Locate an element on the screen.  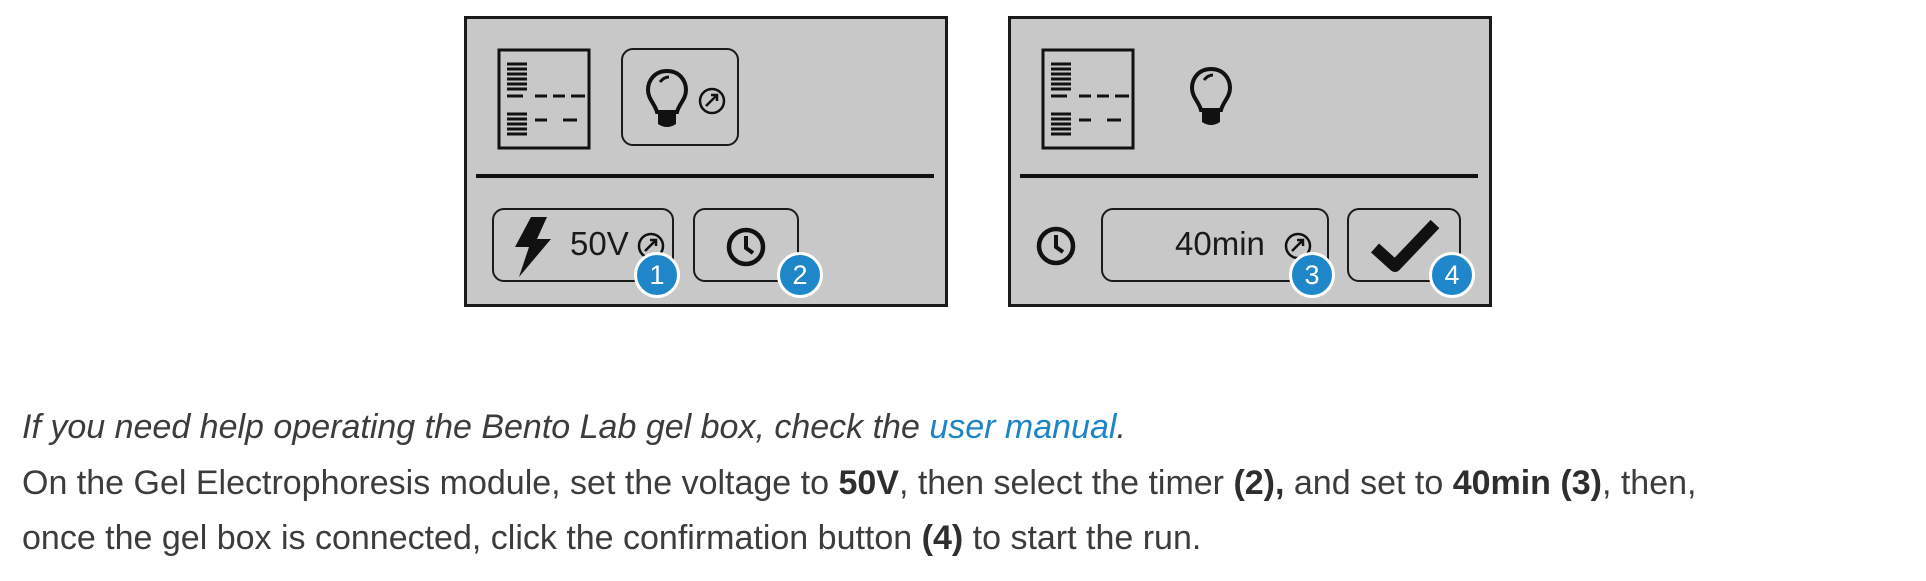
gel-module-timer-screen: 40min is located at coordinates (1250, 161).